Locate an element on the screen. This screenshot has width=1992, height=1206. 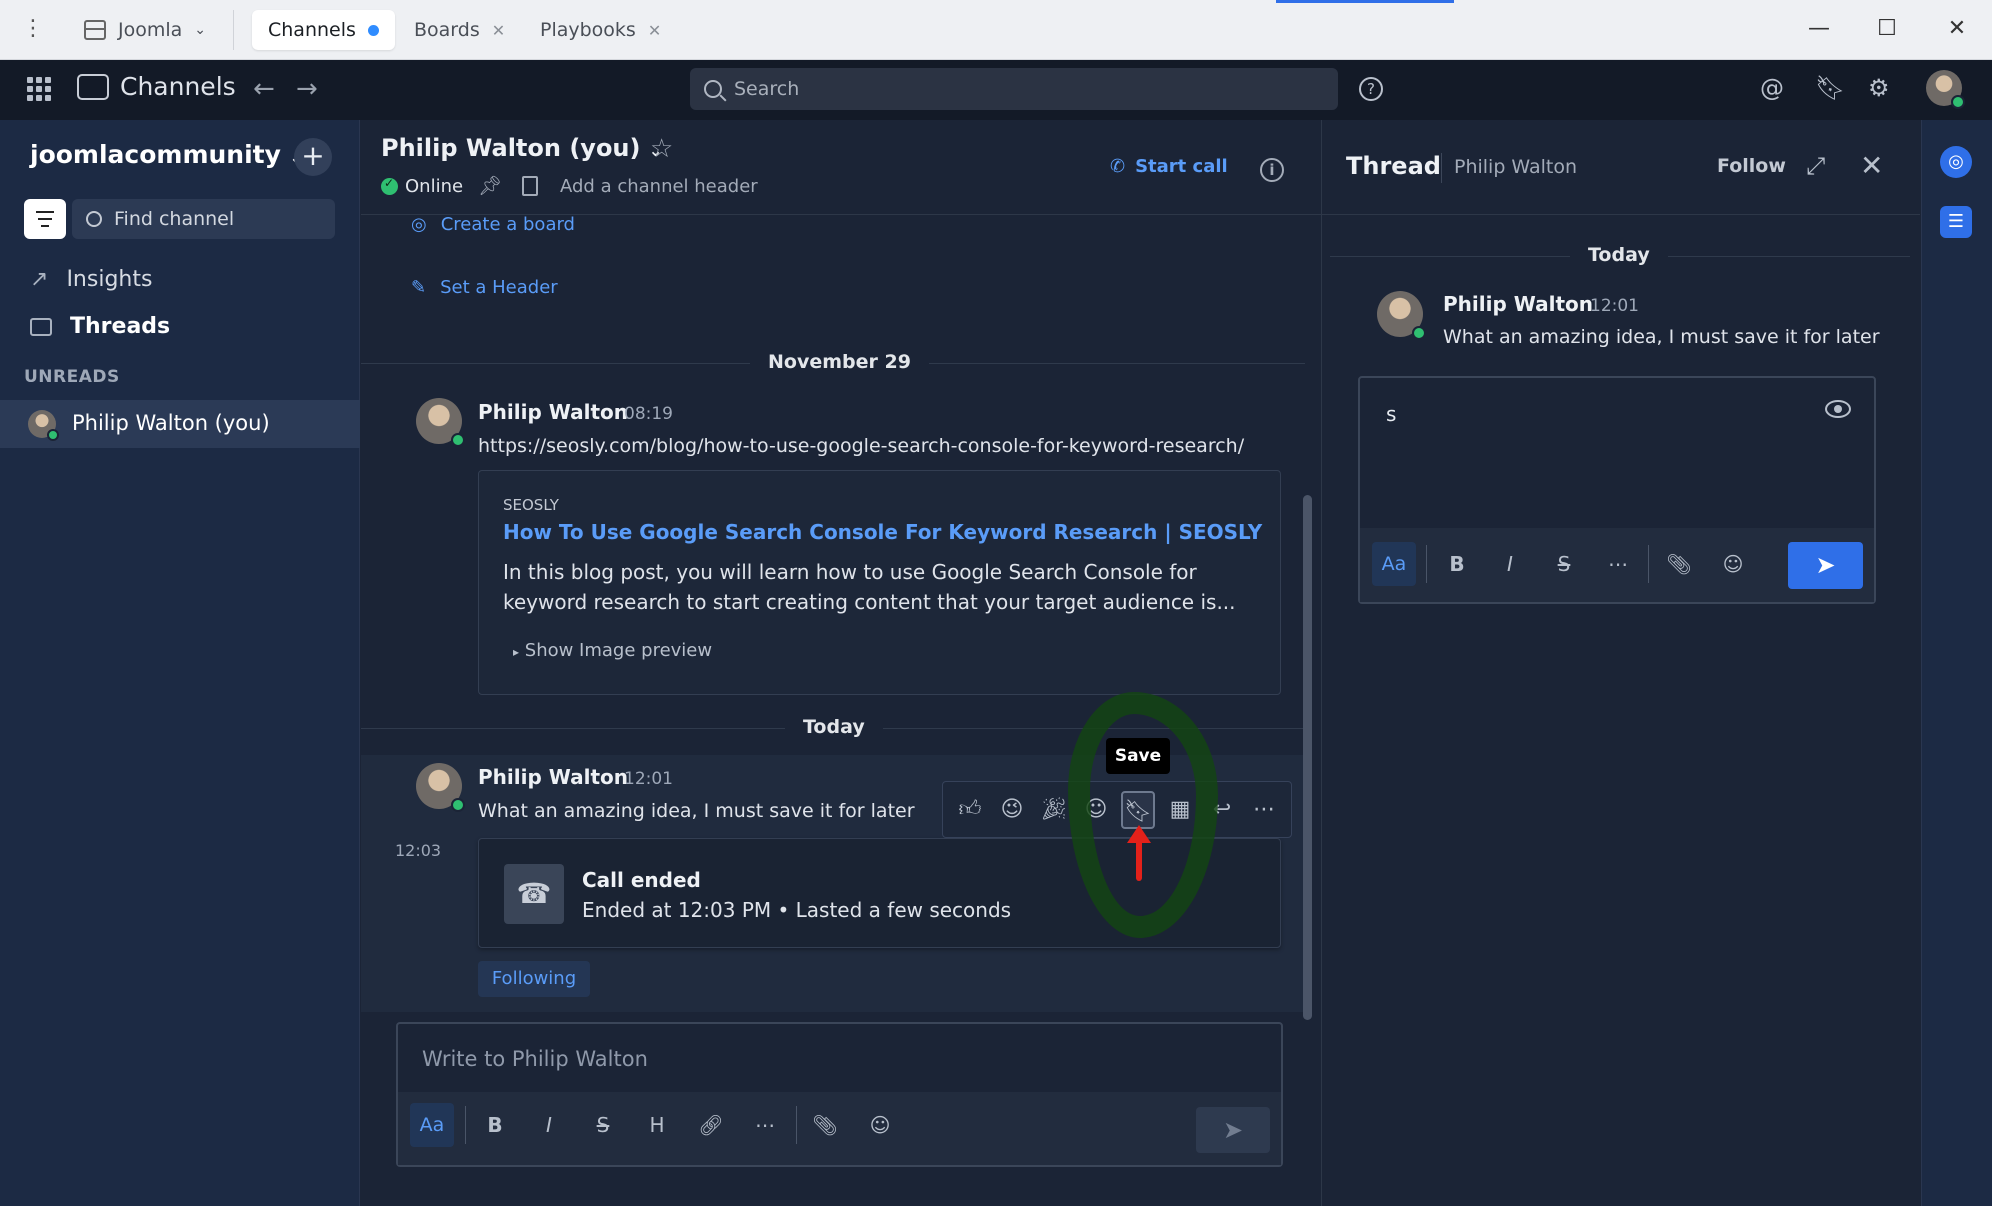
link-icon: 🔗︎ is located at coordinates (711, 1125).